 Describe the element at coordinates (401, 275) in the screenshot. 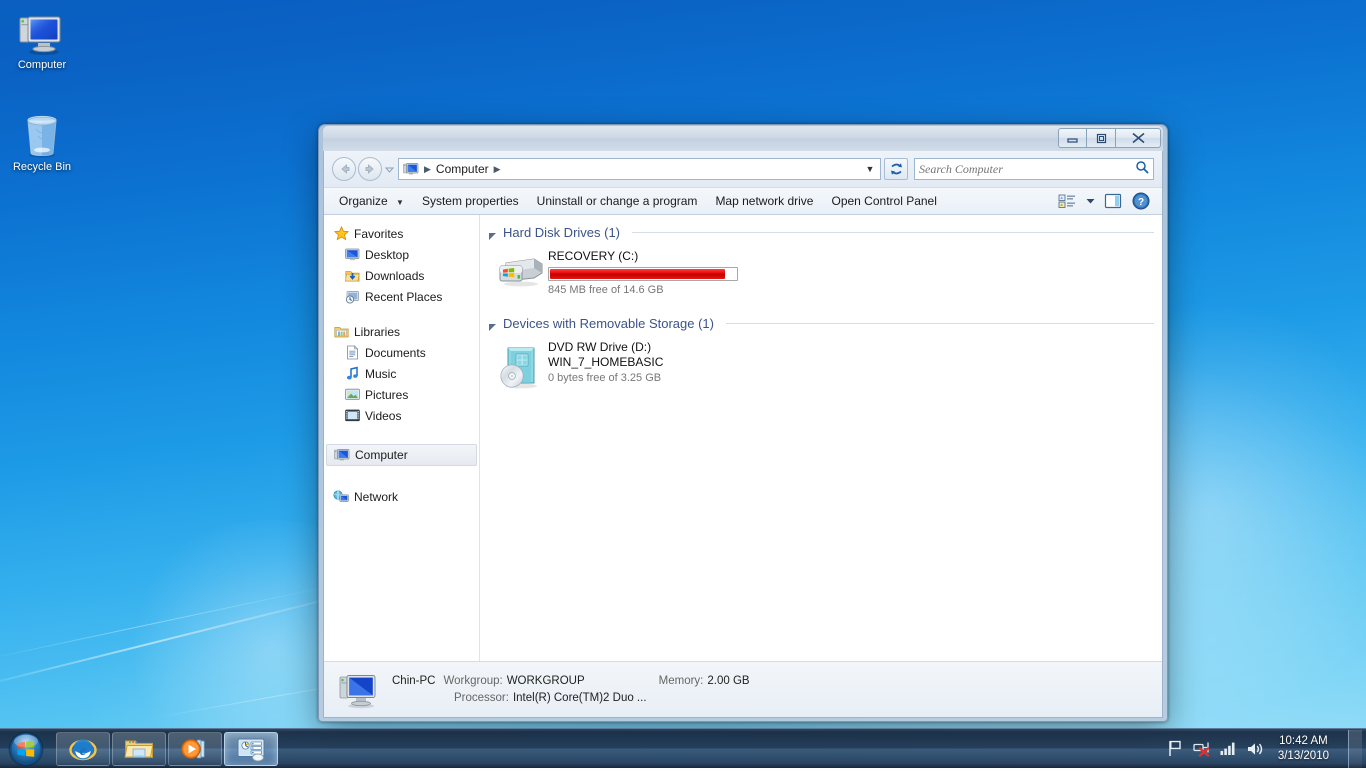

I see `sidebar-item-downloads: Downloads` at that location.